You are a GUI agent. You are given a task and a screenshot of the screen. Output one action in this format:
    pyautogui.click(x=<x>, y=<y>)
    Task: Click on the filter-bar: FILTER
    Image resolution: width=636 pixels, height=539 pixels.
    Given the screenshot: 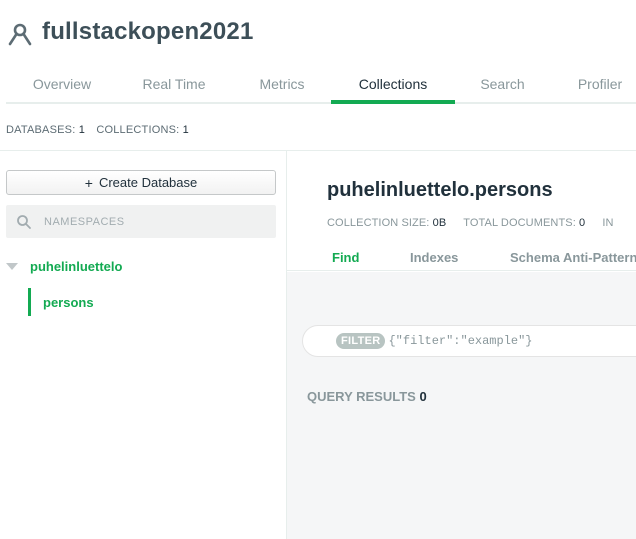 What is the action you would take?
    pyautogui.click(x=469, y=341)
    